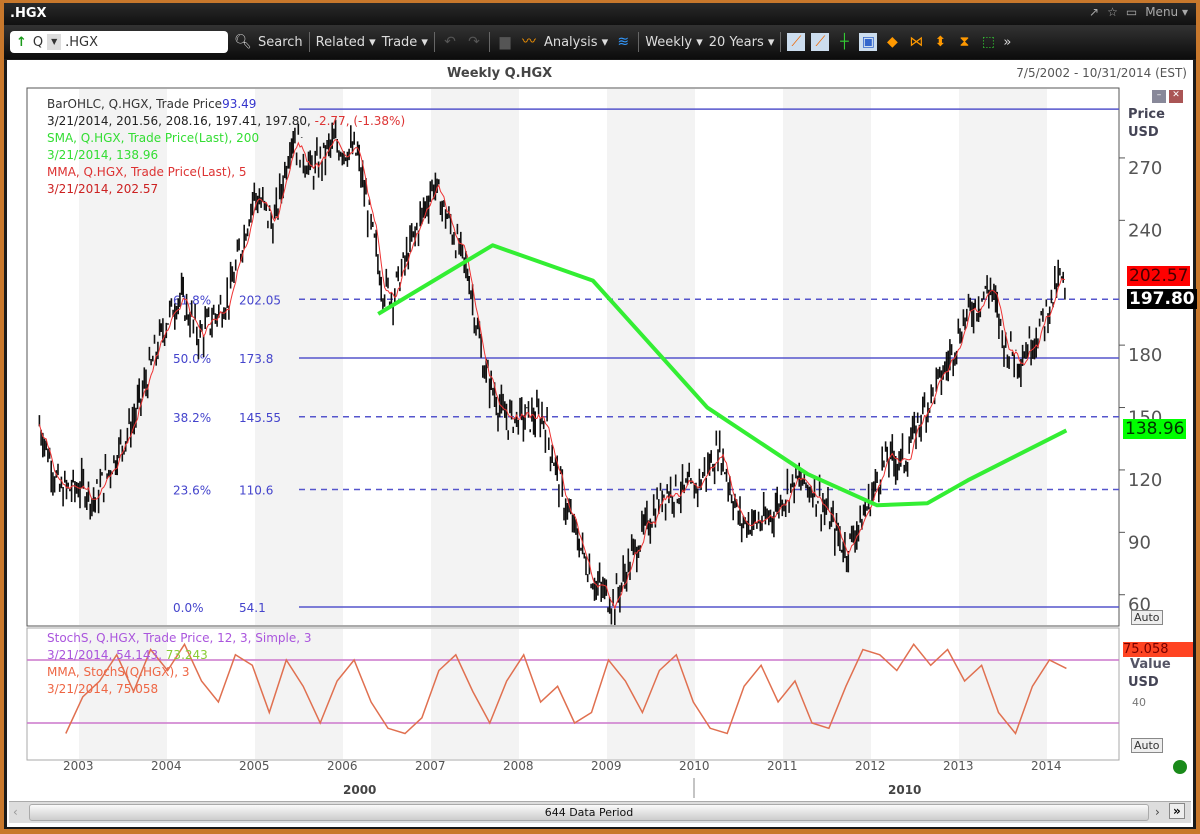 This screenshot has height=834, width=1200. I want to click on mma-values: 3/21/2014, 202.57, so click(103, 189).